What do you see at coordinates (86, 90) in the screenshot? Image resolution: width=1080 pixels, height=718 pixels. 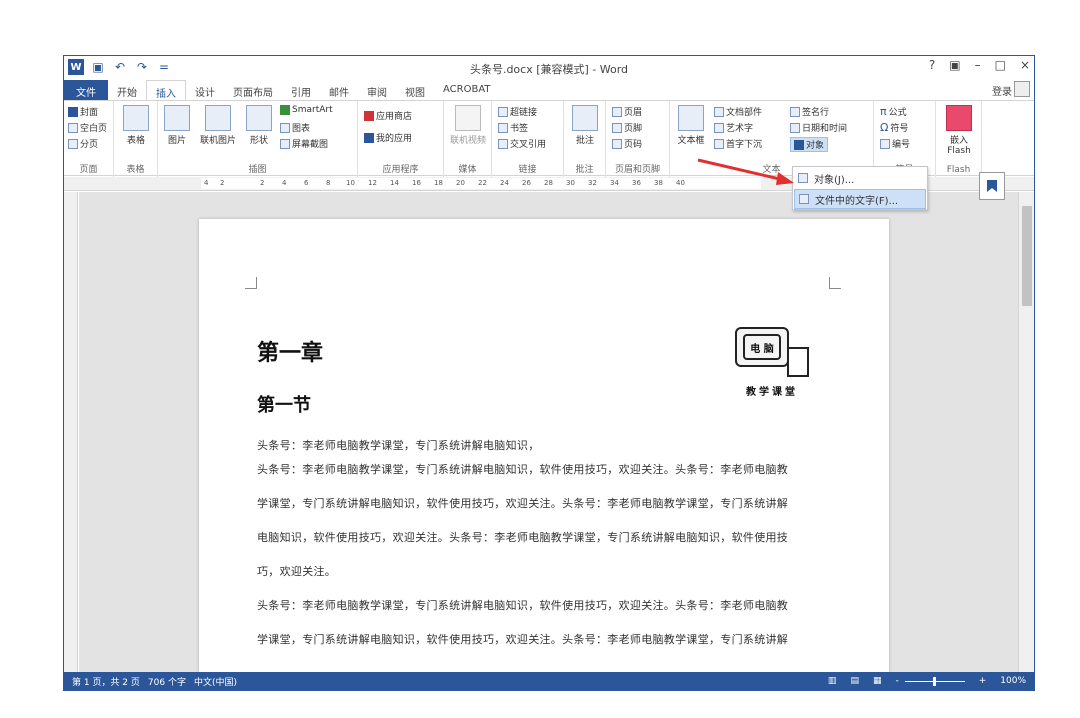 I see `tab-file: 文件` at bounding box center [86, 90].